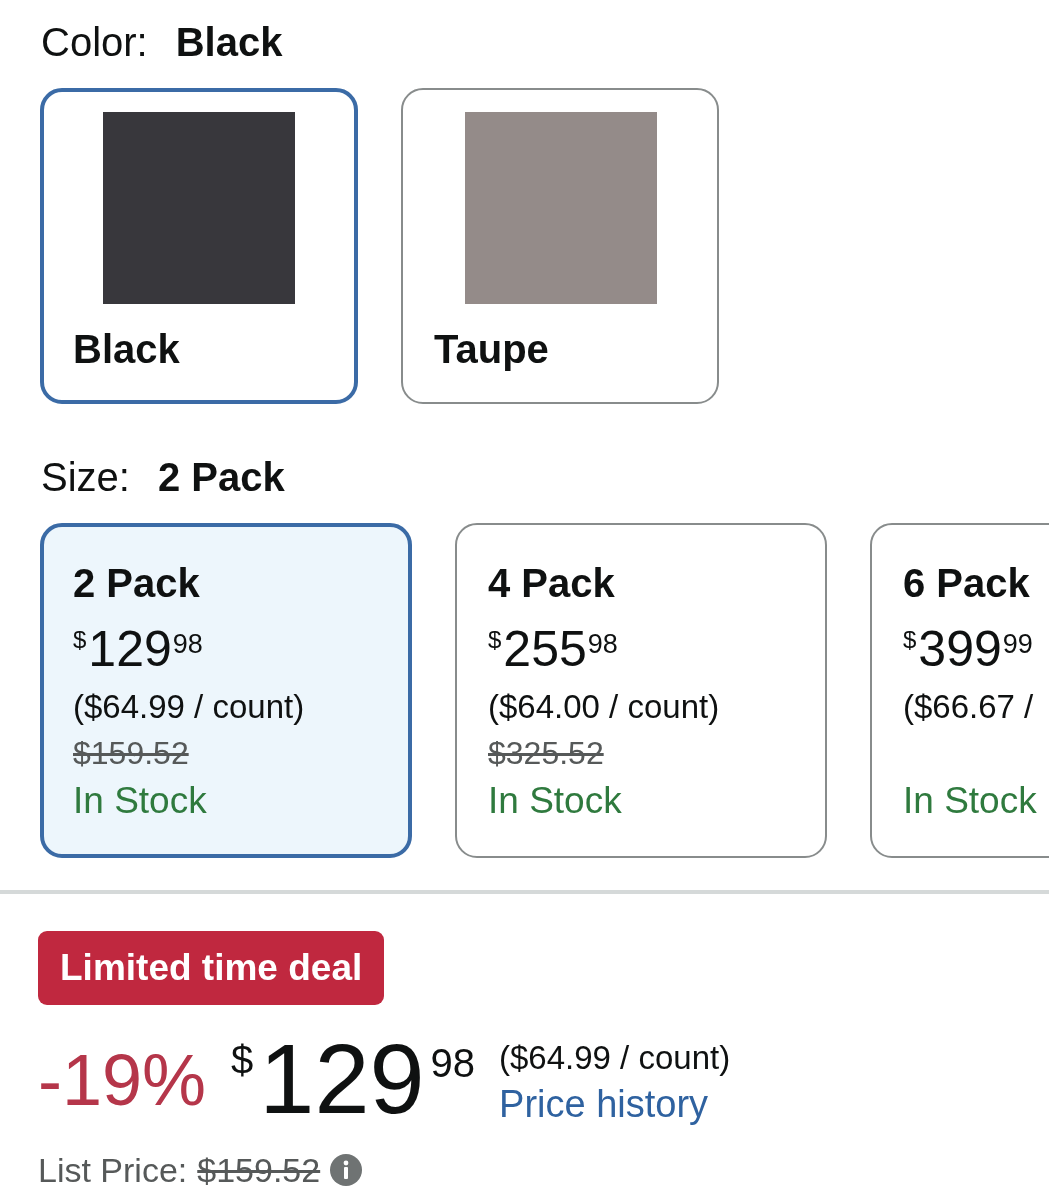 The height and width of the screenshot is (1200, 1049). I want to click on size-name: 4 Pack, so click(551, 583).